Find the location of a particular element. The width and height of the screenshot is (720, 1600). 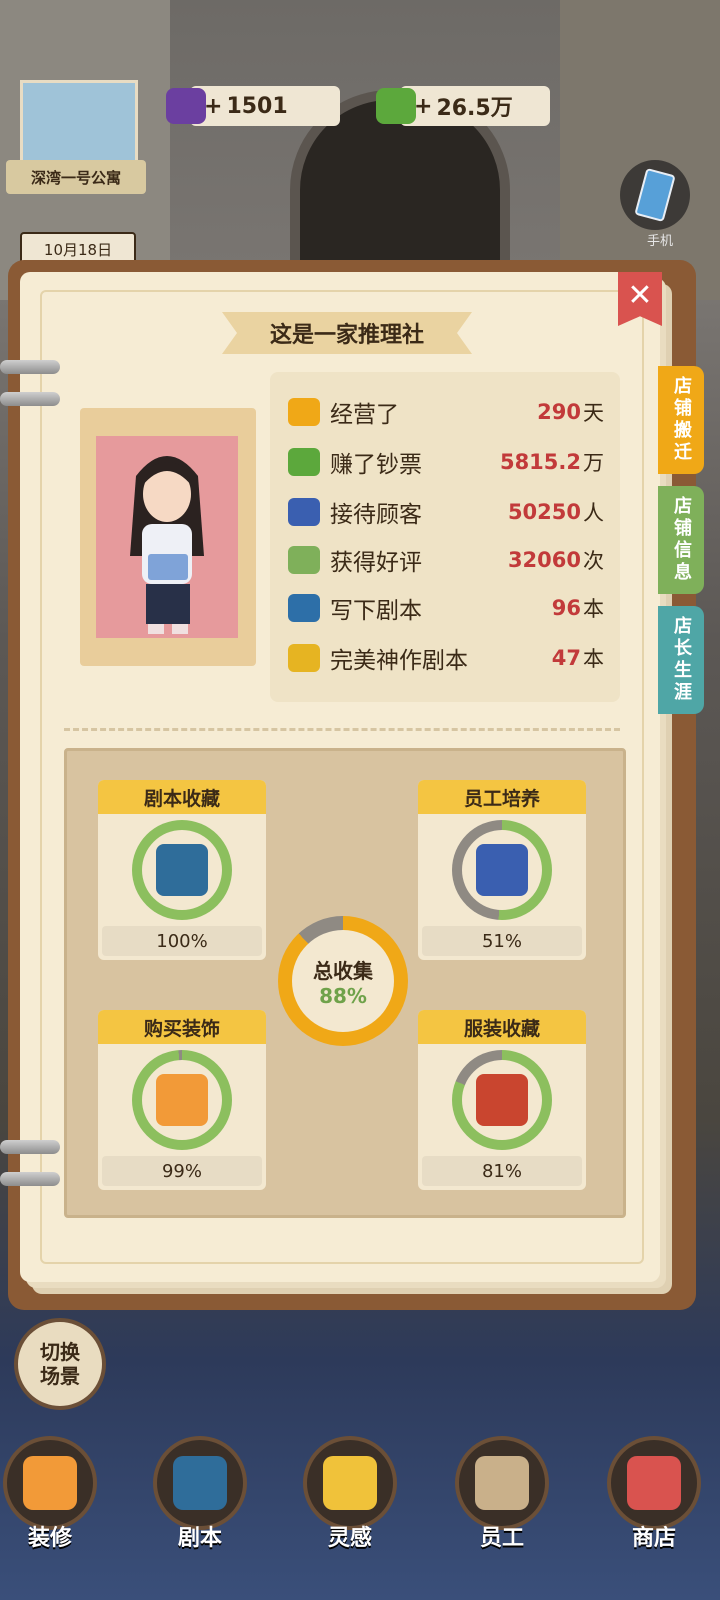

thumbs-up-icon is located at coordinates (304, 560).